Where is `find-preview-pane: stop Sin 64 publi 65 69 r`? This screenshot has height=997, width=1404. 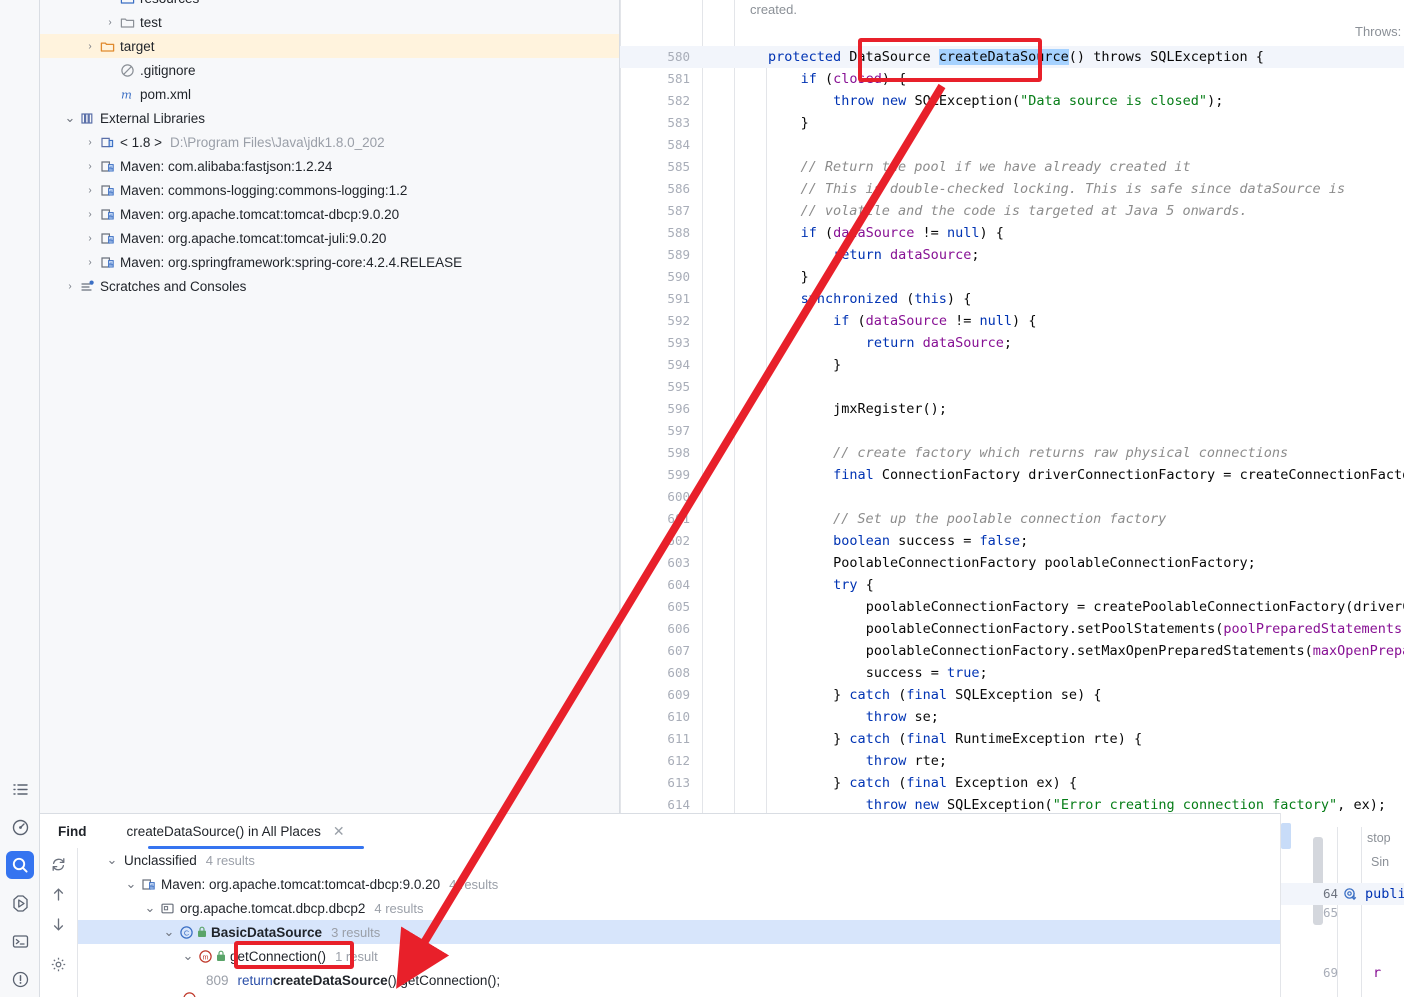
find-preview-pane: stop Sin 64 publi 65 69 r is located at coordinates (1342, 905).